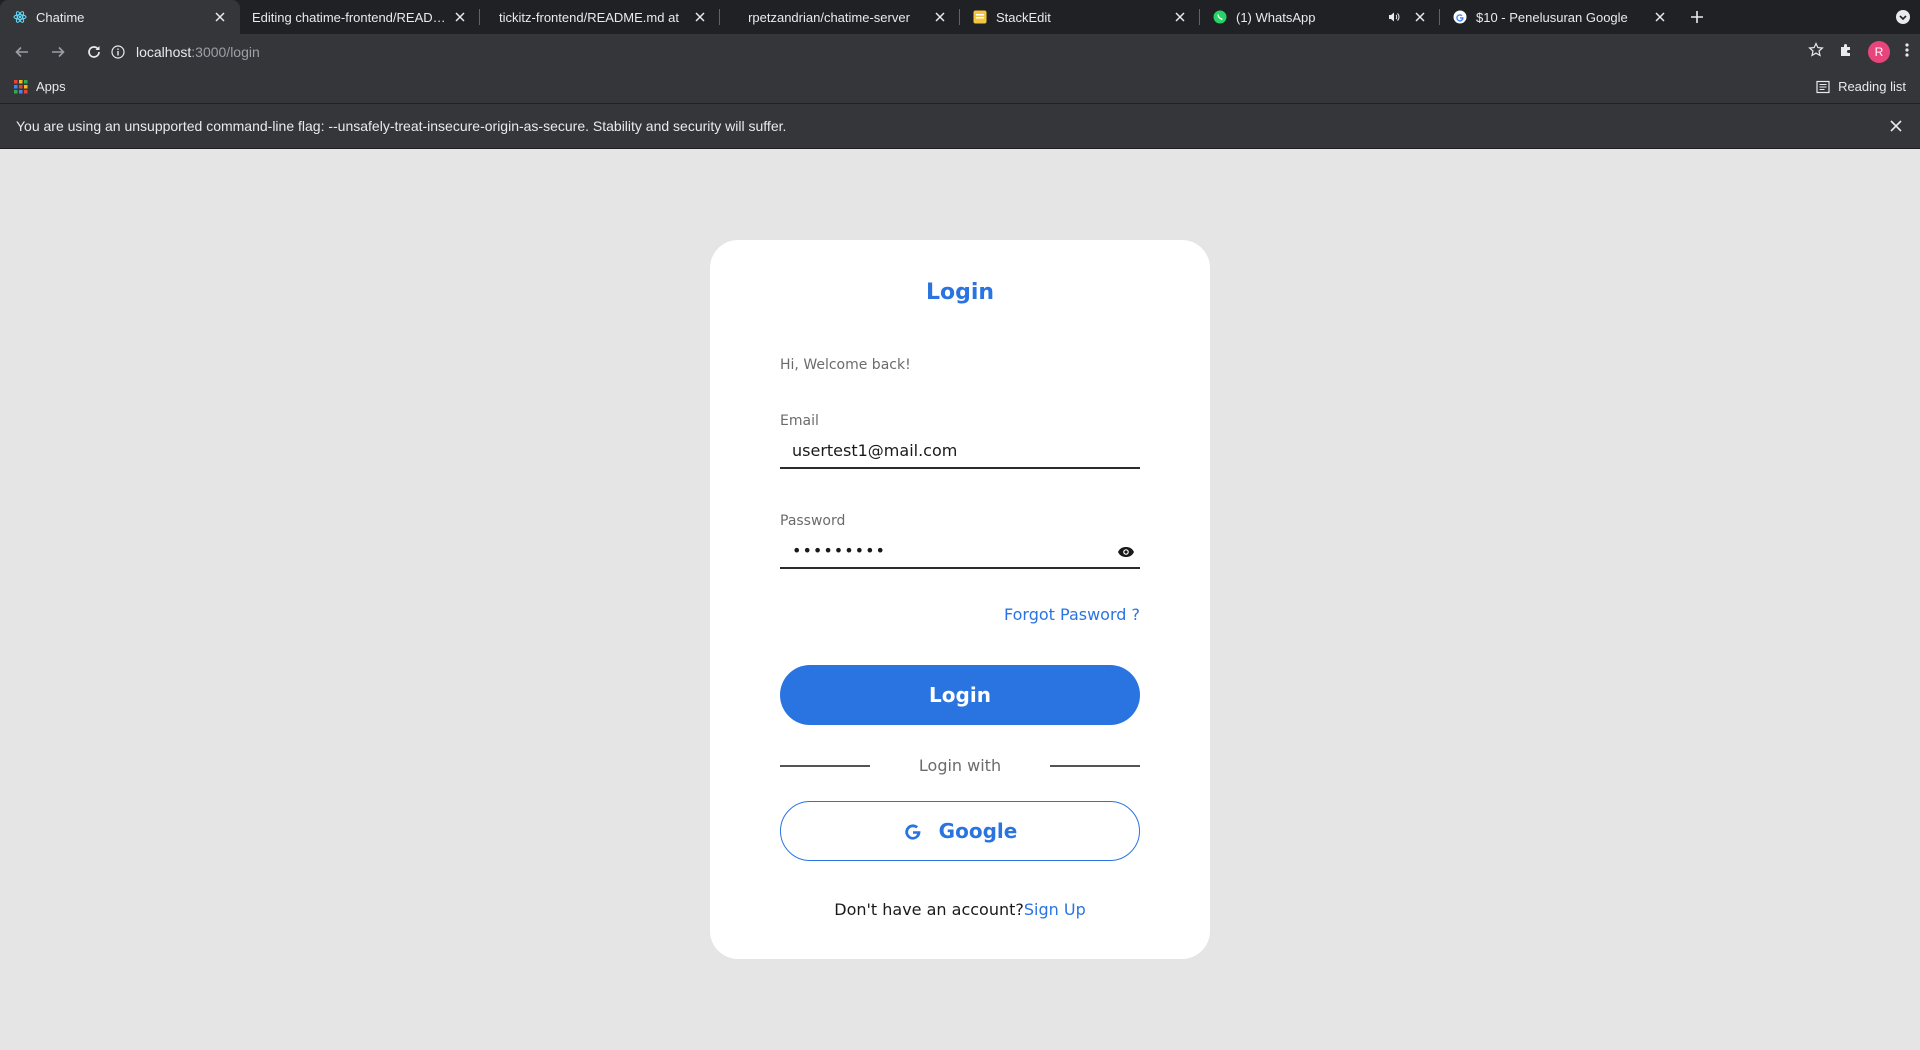  I want to click on tab-chatime-server: rpetzandrian/chatime-server, so click(840, 17).